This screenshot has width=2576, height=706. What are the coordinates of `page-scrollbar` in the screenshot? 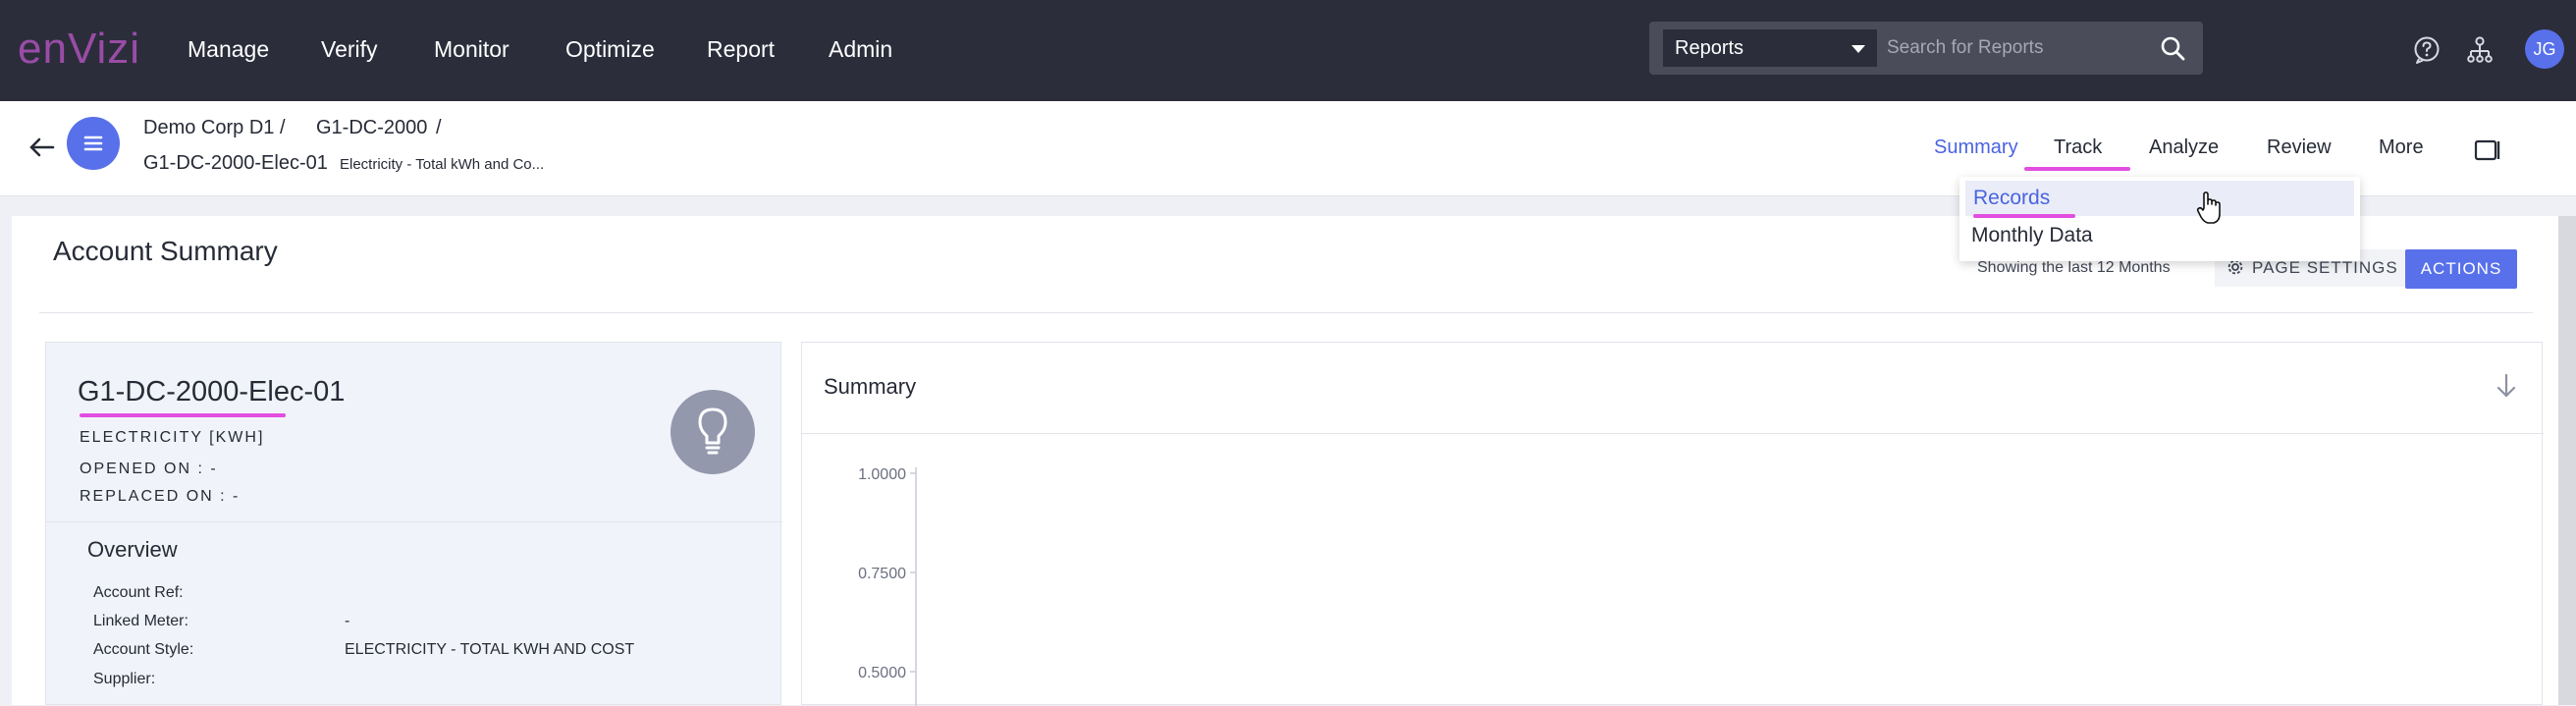 It's located at (2567, 460).